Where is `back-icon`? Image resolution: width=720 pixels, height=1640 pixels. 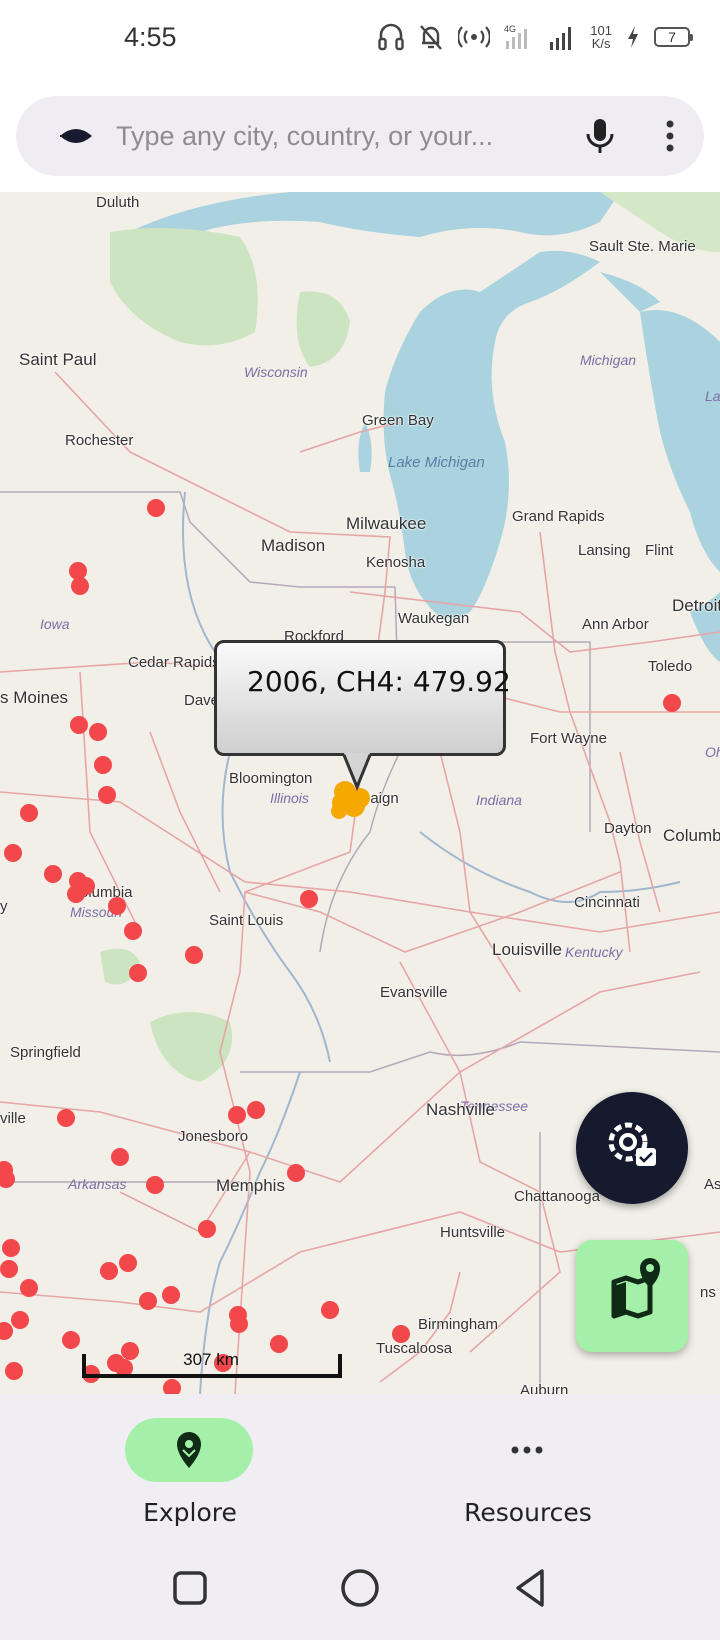
back-icon is located at coordinates (530, 1588).